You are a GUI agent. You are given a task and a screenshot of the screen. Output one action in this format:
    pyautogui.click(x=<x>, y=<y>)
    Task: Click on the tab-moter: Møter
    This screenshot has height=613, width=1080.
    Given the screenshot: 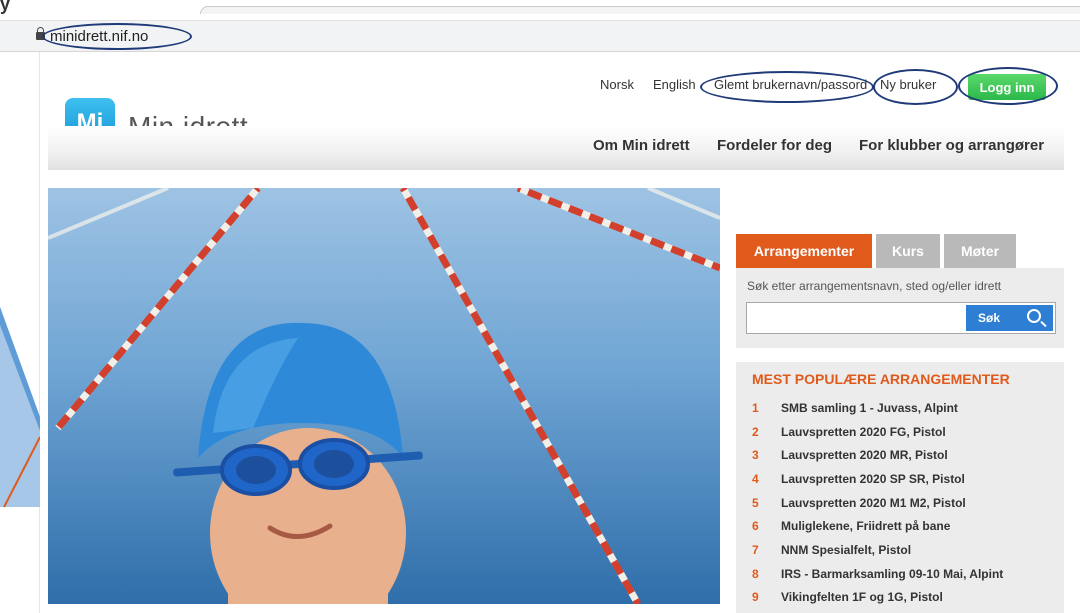 What is the action you would take?
    pyautogui.click(x=980, y=251)
    